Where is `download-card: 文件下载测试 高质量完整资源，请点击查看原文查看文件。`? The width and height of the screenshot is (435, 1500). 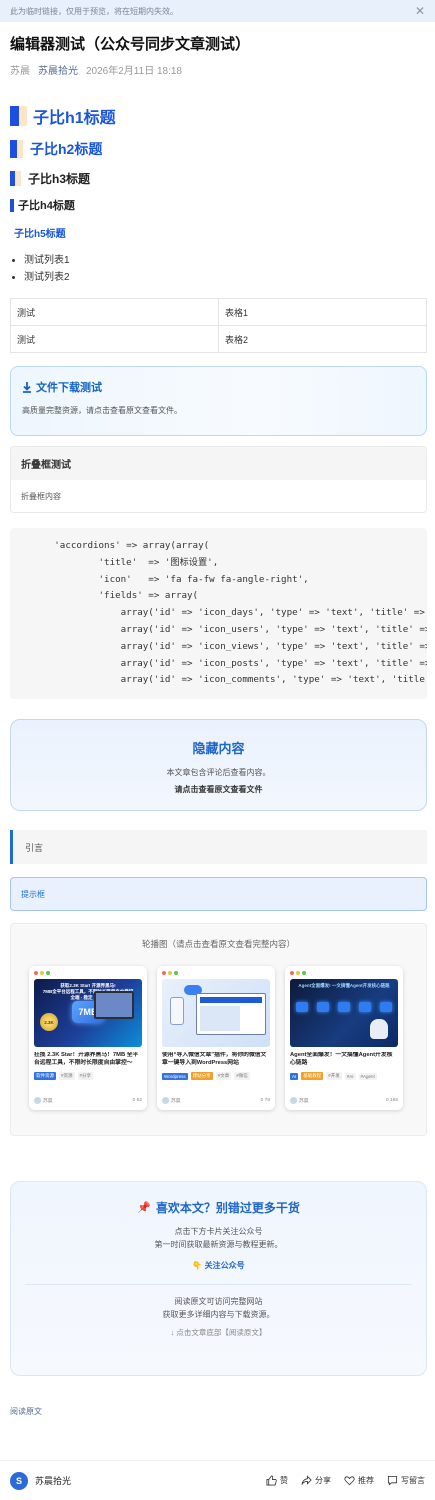
download-card: 文件下载测试 高质量完整资源，请点击查看原文查看文件。 is located at coordinates (218, 401).